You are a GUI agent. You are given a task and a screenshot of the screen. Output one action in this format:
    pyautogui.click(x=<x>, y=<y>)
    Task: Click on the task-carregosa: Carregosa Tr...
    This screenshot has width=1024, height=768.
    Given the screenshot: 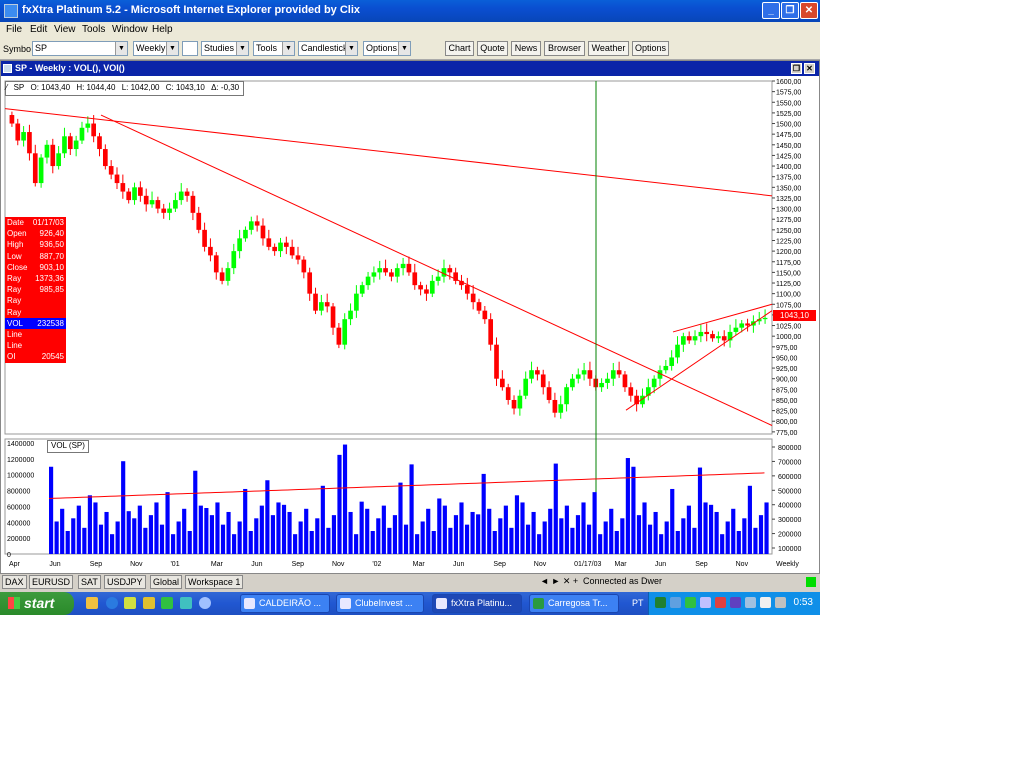 What is the action you would take?
    pyautogui.click(x=574, y=603)
    